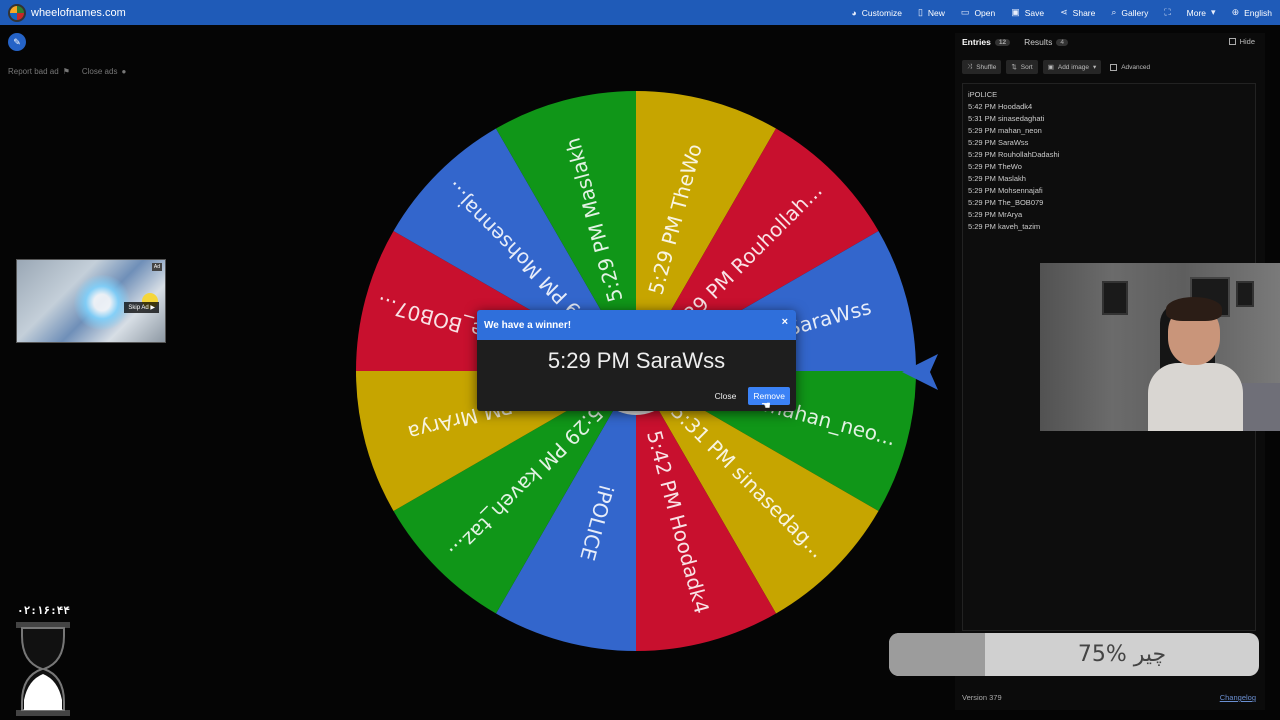  What do you see at coordinates (995, 166) in the screenshot?
I see `entry-line: 5:29 PM TheWo` at bounding box center [995, 166].